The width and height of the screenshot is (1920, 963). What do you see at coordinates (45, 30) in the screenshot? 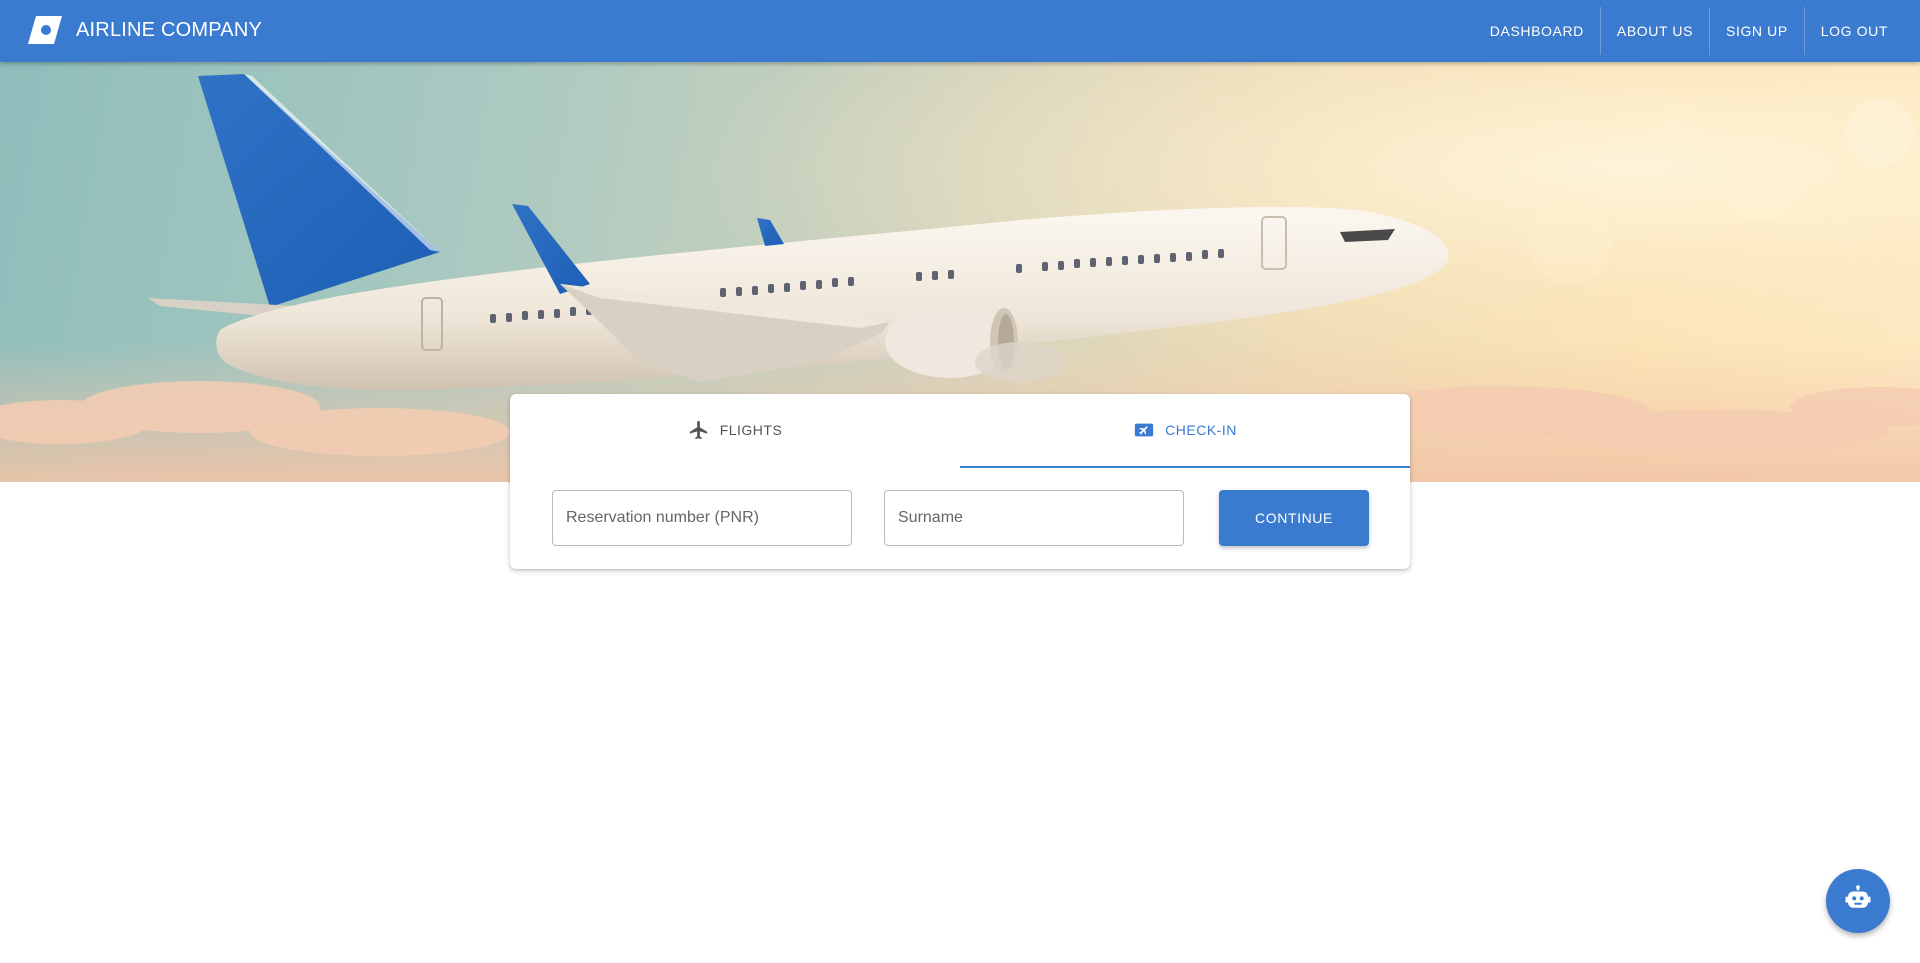
I see `airline-logo-icon` at bounding box center [45, 30].